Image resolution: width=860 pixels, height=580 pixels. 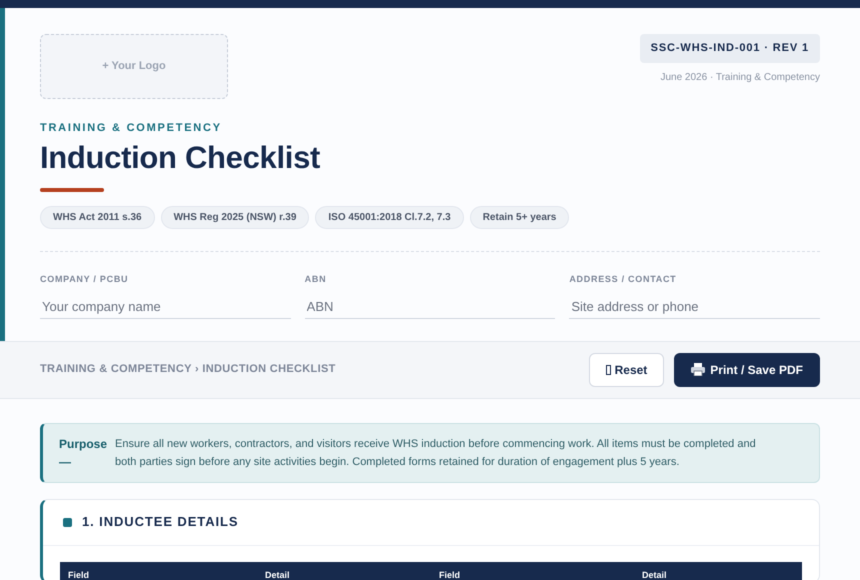 I want to click on box-icon, so click(x=608, y=369).